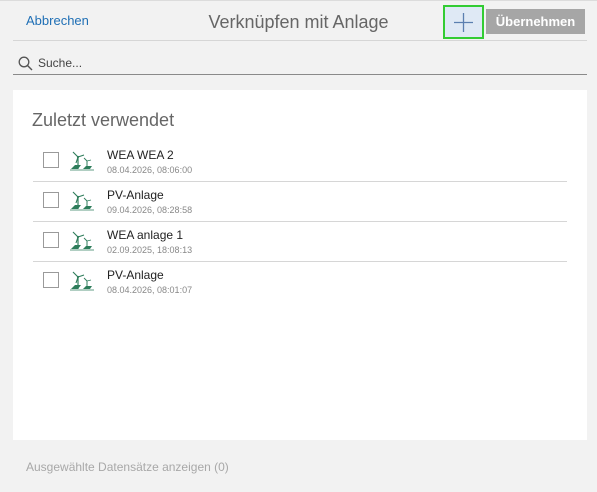  I want to click on list-item: PV-Anlage 09.04.2026, 08:28:58, so click(300, 202).